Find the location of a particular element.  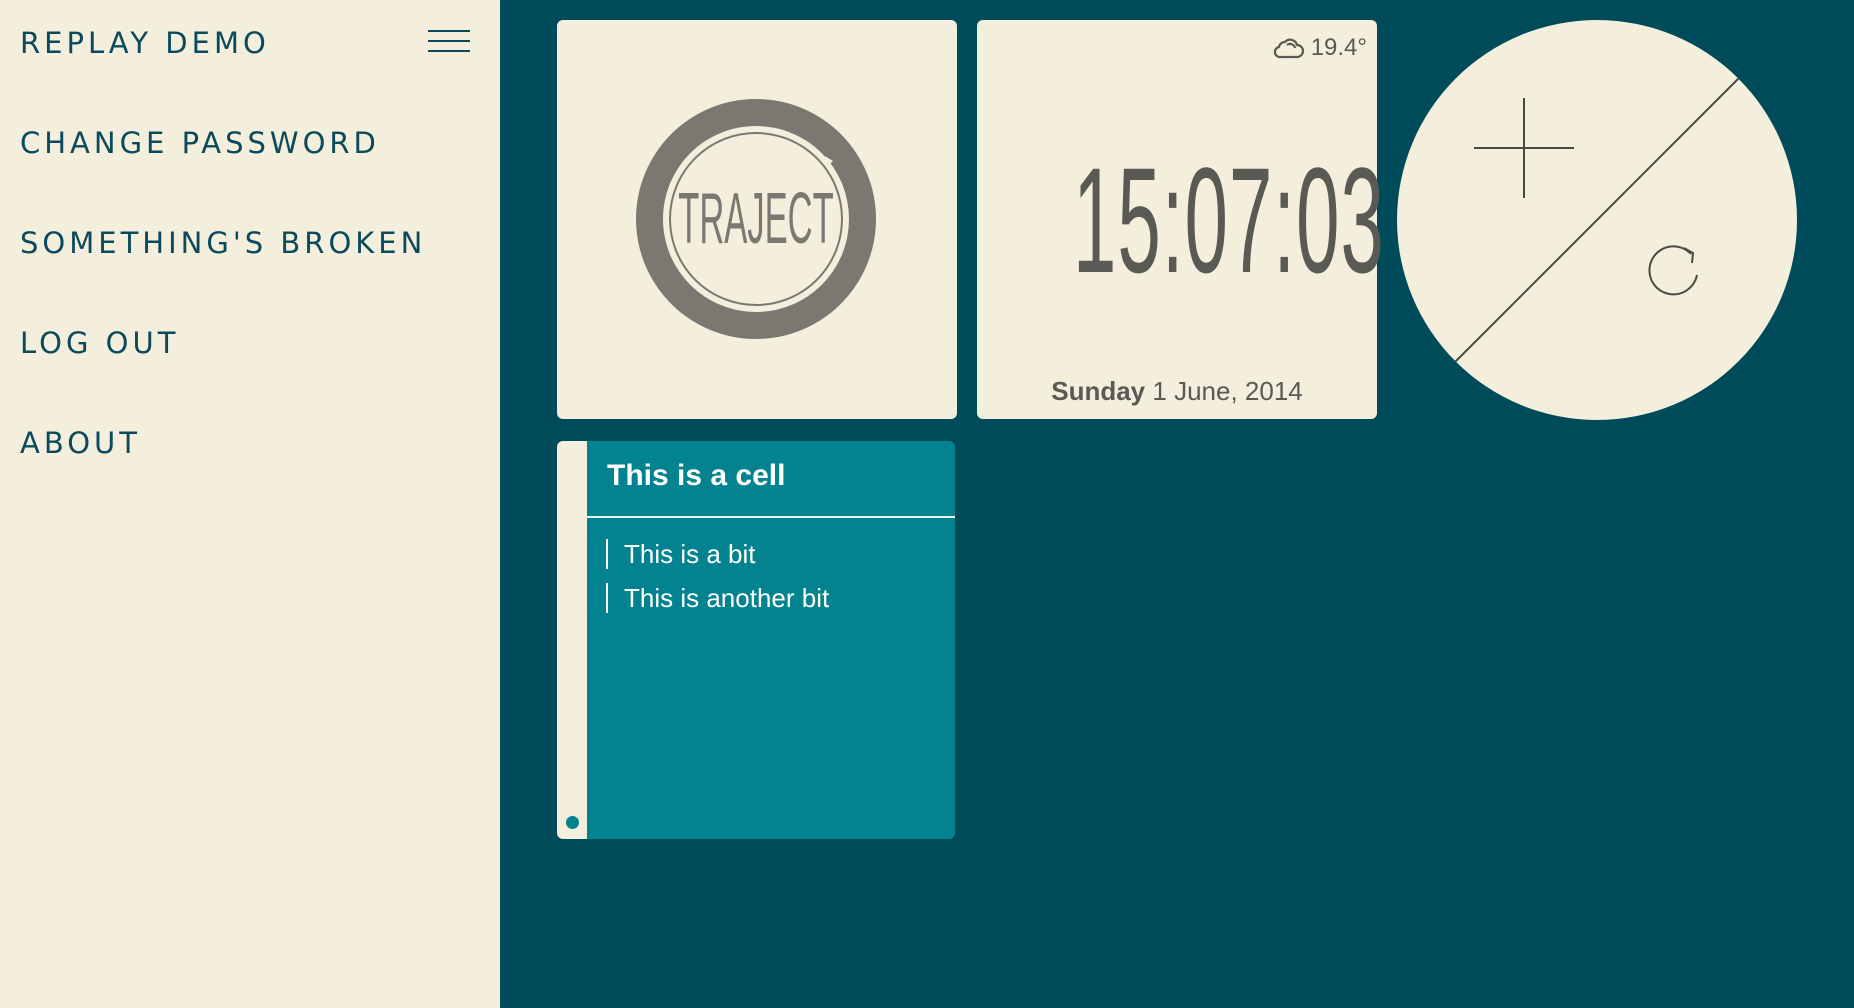

logo-tile: TRAJECT is located at coordinates (757, 219).